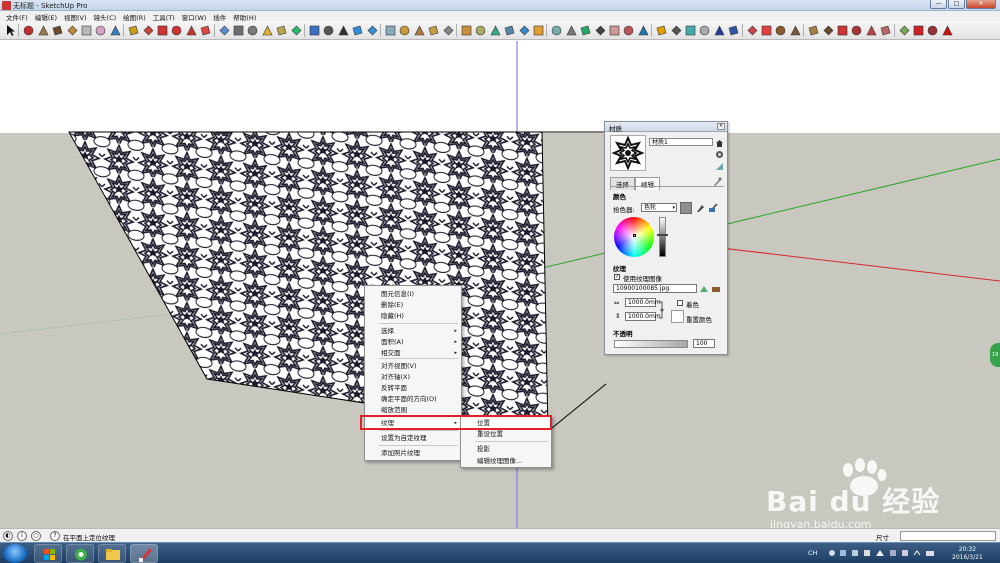 Image resolution: width=1000 pixels, height=563 pixels. What do you see at coordinates (86, 30) in the screenshot?
I see `polygon-icon` at bounding box center [86, 30].